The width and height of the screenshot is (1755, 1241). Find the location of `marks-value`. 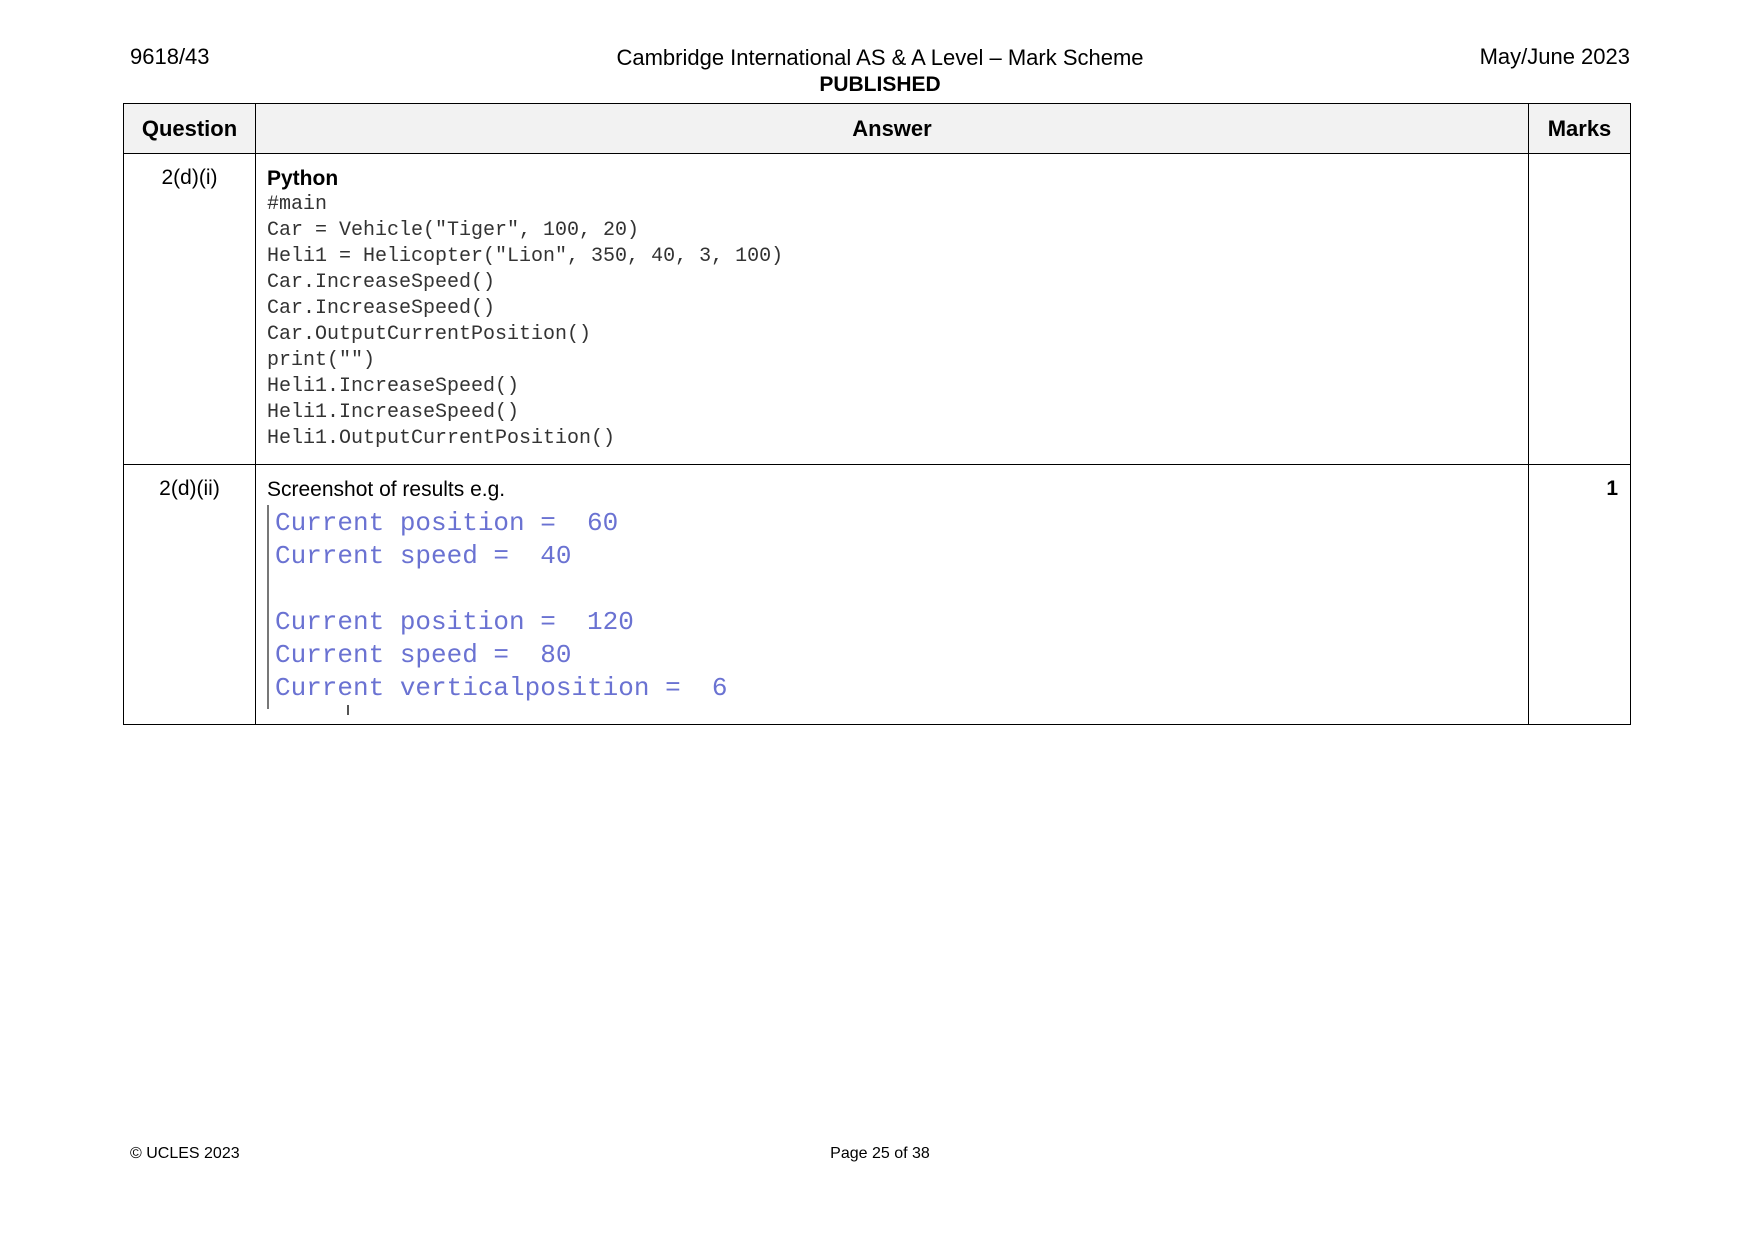

marks-value is located at coordinates (1579, 309).